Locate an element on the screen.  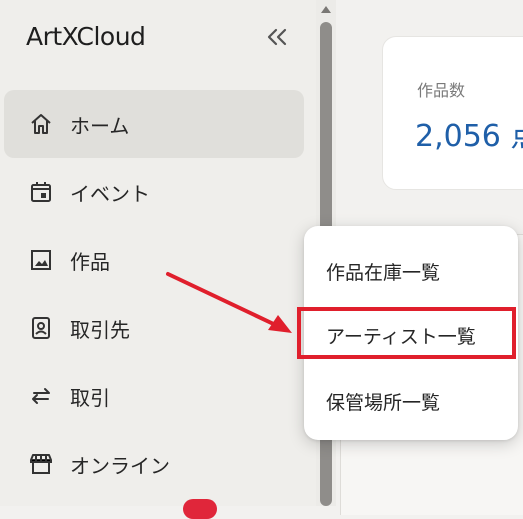
artwork-count-card: 作品数 2,056 点 is located at coordinates (452, 113).